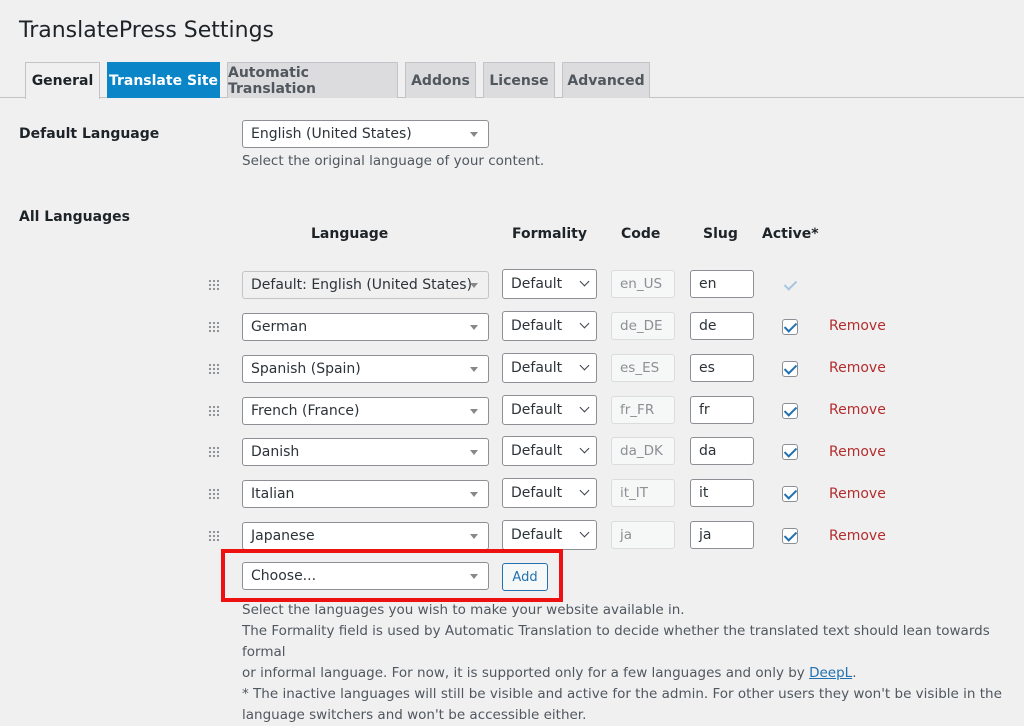 Image resolution: width=1024 pixels, height=726 pixels. I want to click on language-select: Spanish (Spain), so click(365, 369).